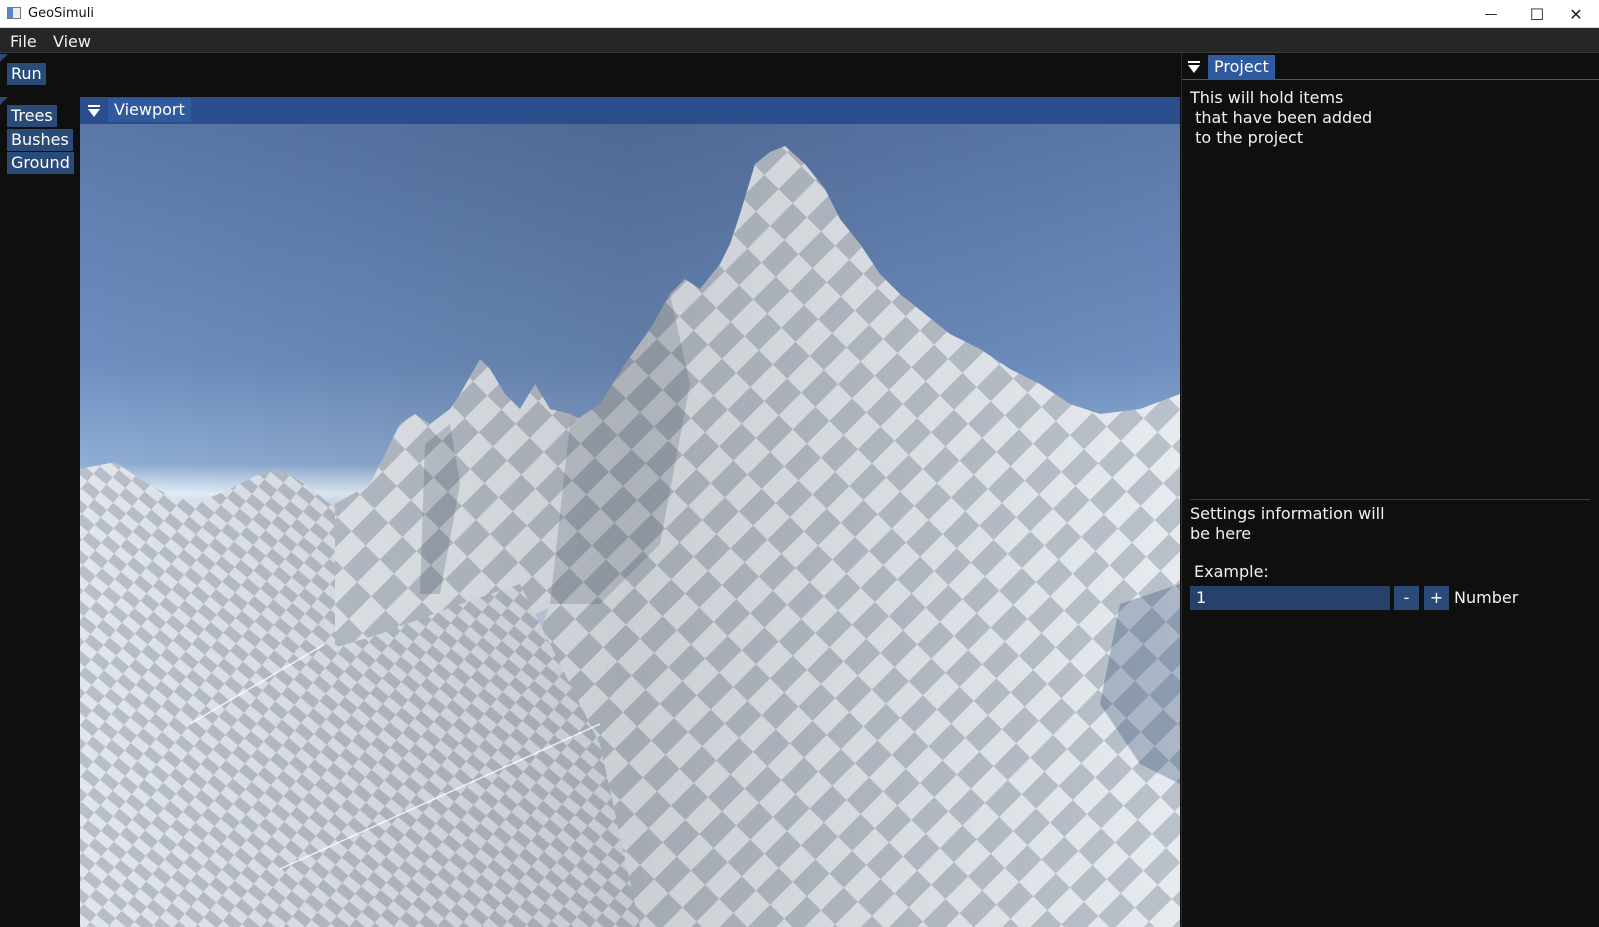  Describe the element at coordinates (61, 13) in the screenshot. I see `window-title: GeoSimuli` at that location.